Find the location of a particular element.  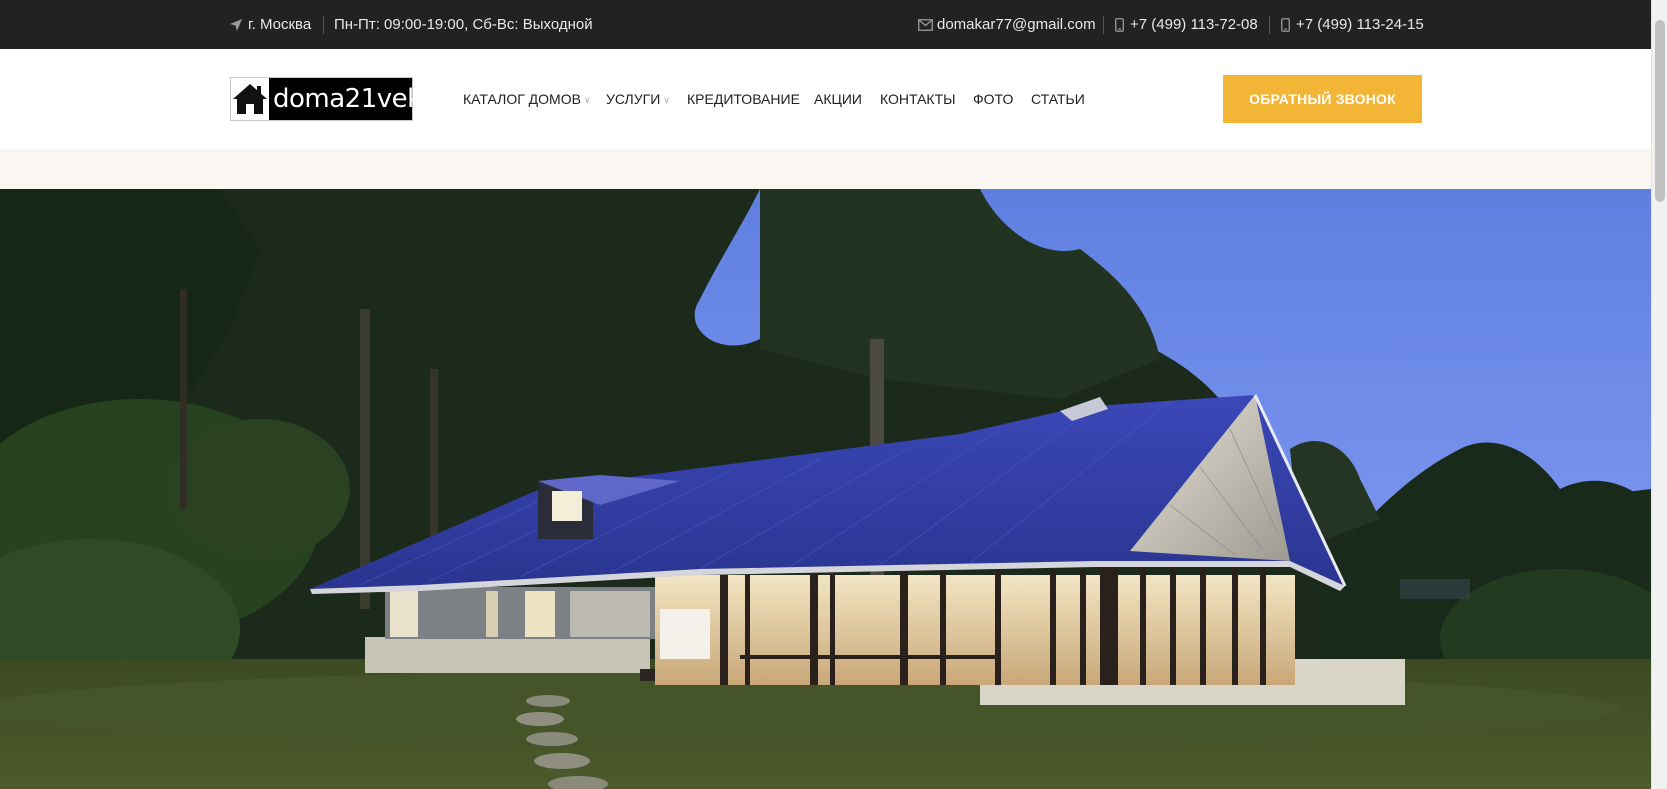

city-text: г. Москва is located at coordinates (280, 24).